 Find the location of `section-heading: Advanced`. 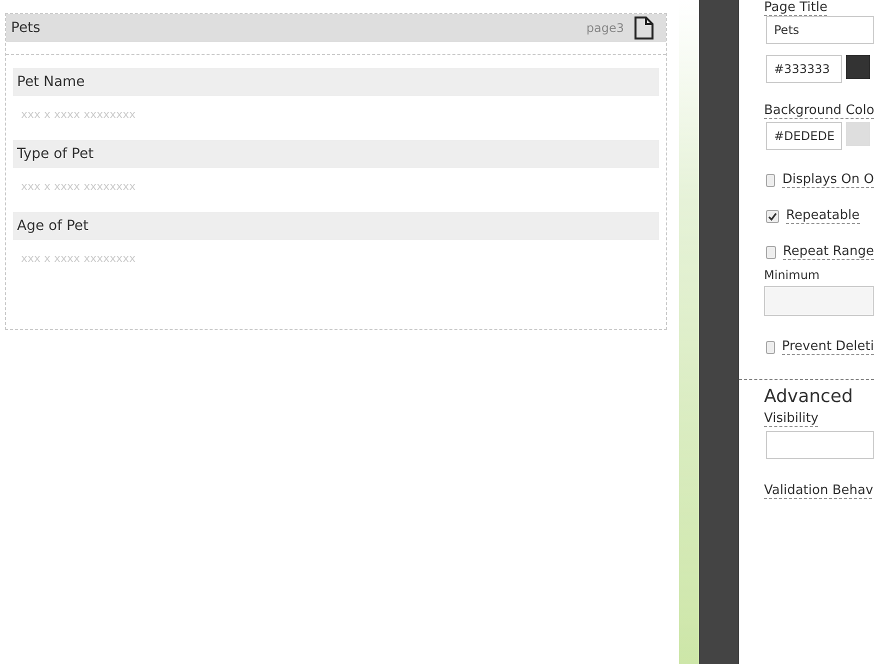

section-heading: Advanced is located at coordinates (809, 396).